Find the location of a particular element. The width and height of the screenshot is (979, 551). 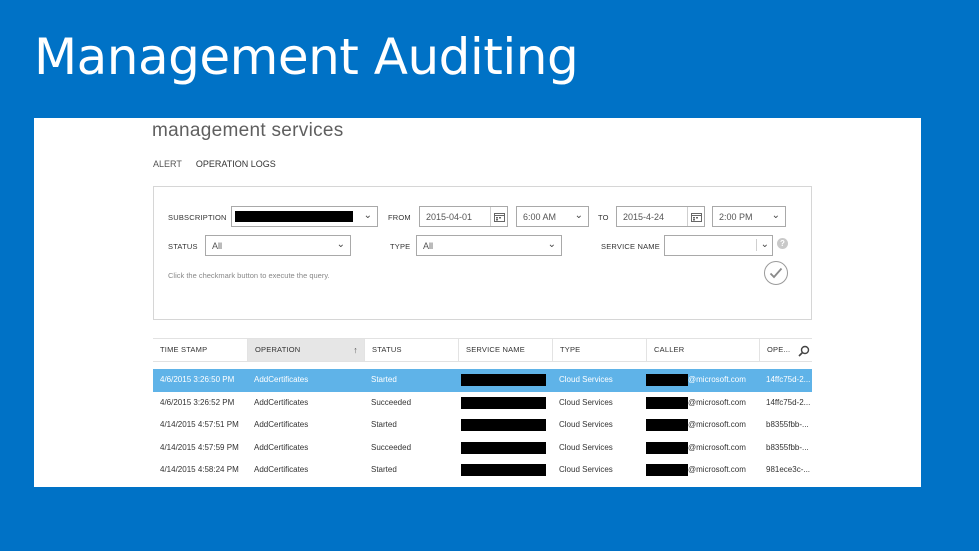

cell-timestamp: 4/14/2015 4:57:51 PM is located at coordinates (199, 425).